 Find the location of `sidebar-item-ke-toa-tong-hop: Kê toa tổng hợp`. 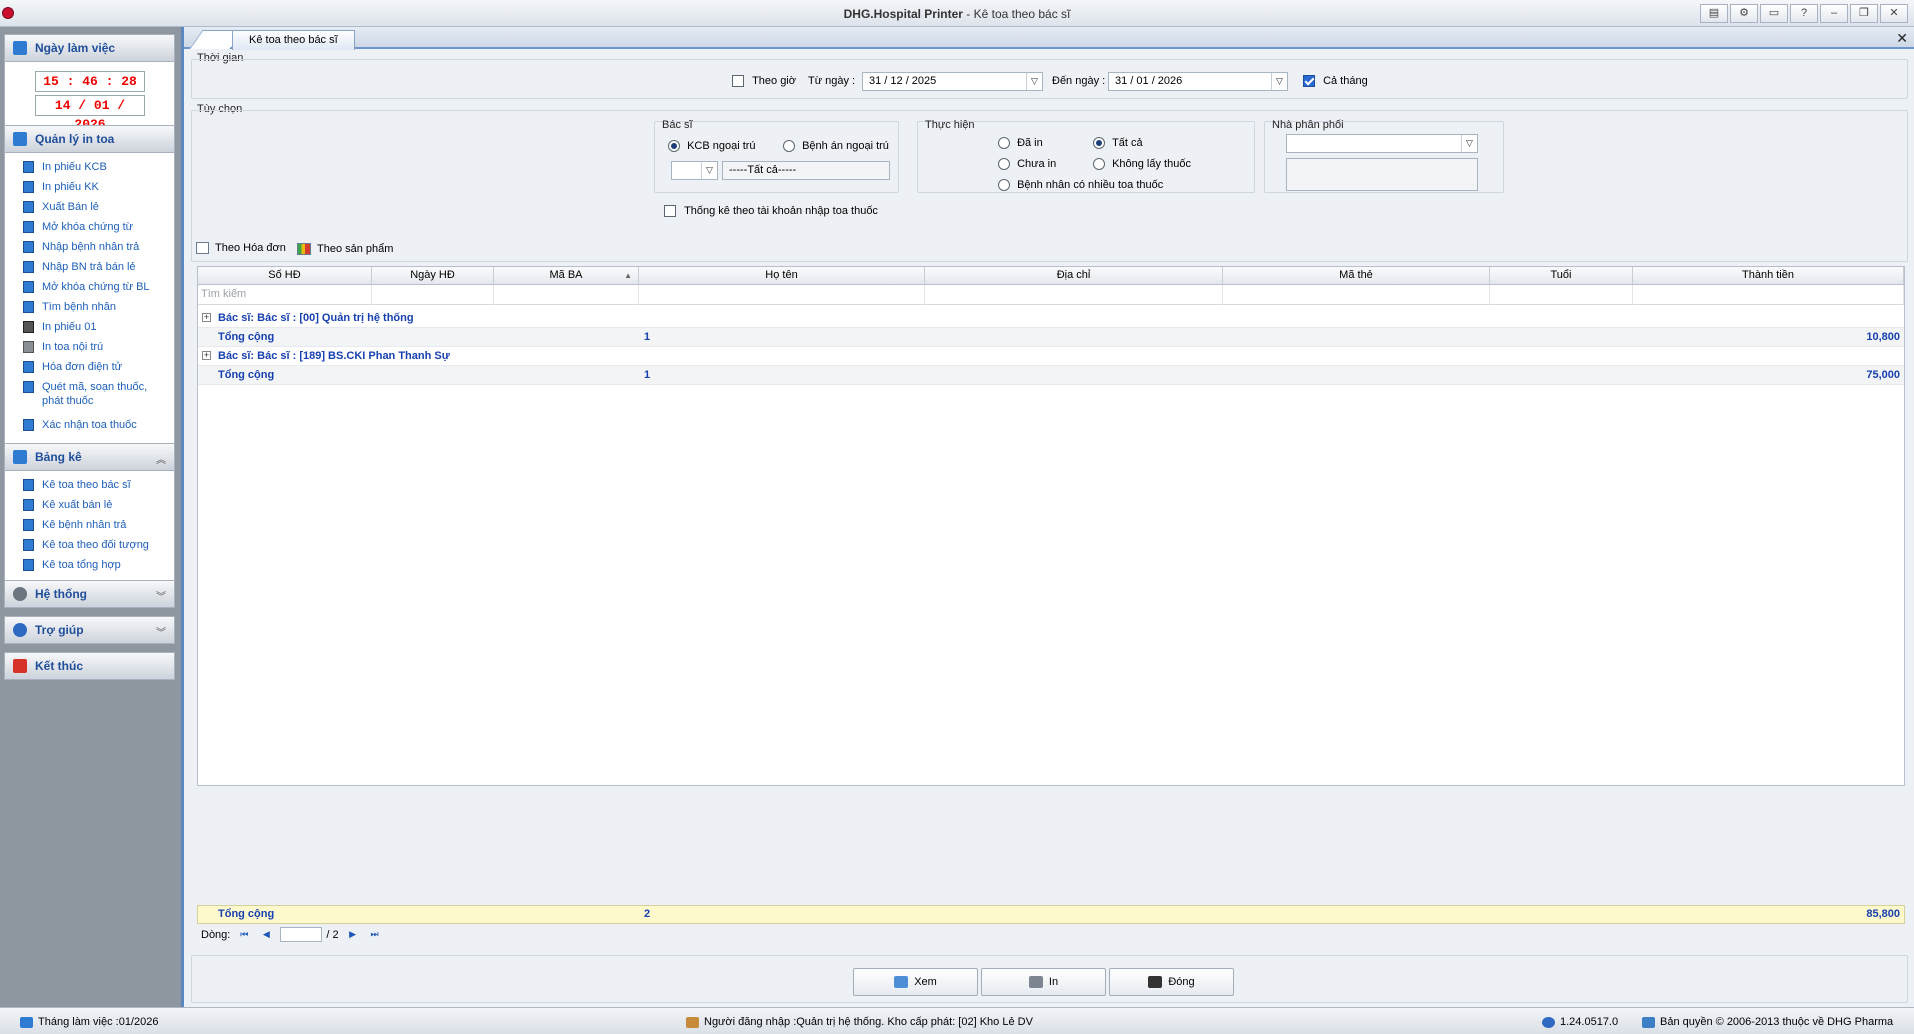

sidebar-item-ke-toa-tong-hop: Kê toa tổng hợp is located at coordinates (92, 565).